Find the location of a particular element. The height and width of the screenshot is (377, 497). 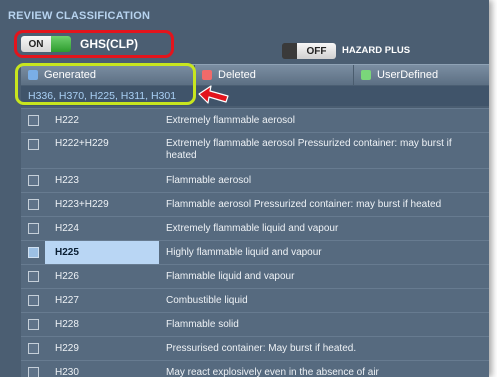

hazard-code: H226 is located at coordinates (67, 276).